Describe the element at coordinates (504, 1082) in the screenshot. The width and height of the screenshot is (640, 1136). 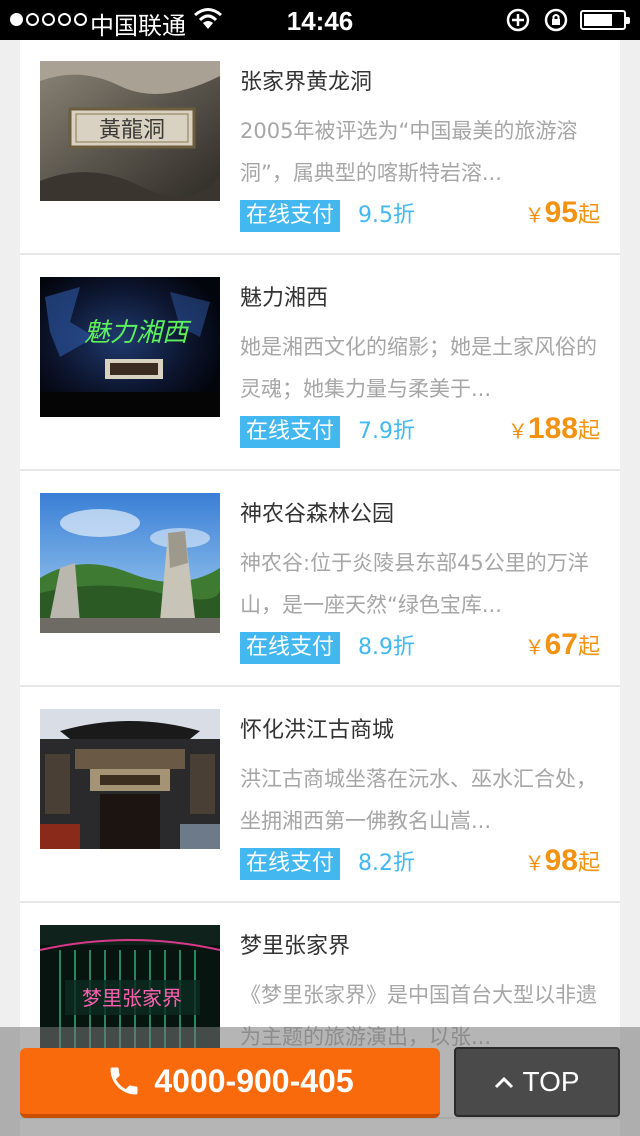
I see `chevron-up-icon` at that location.